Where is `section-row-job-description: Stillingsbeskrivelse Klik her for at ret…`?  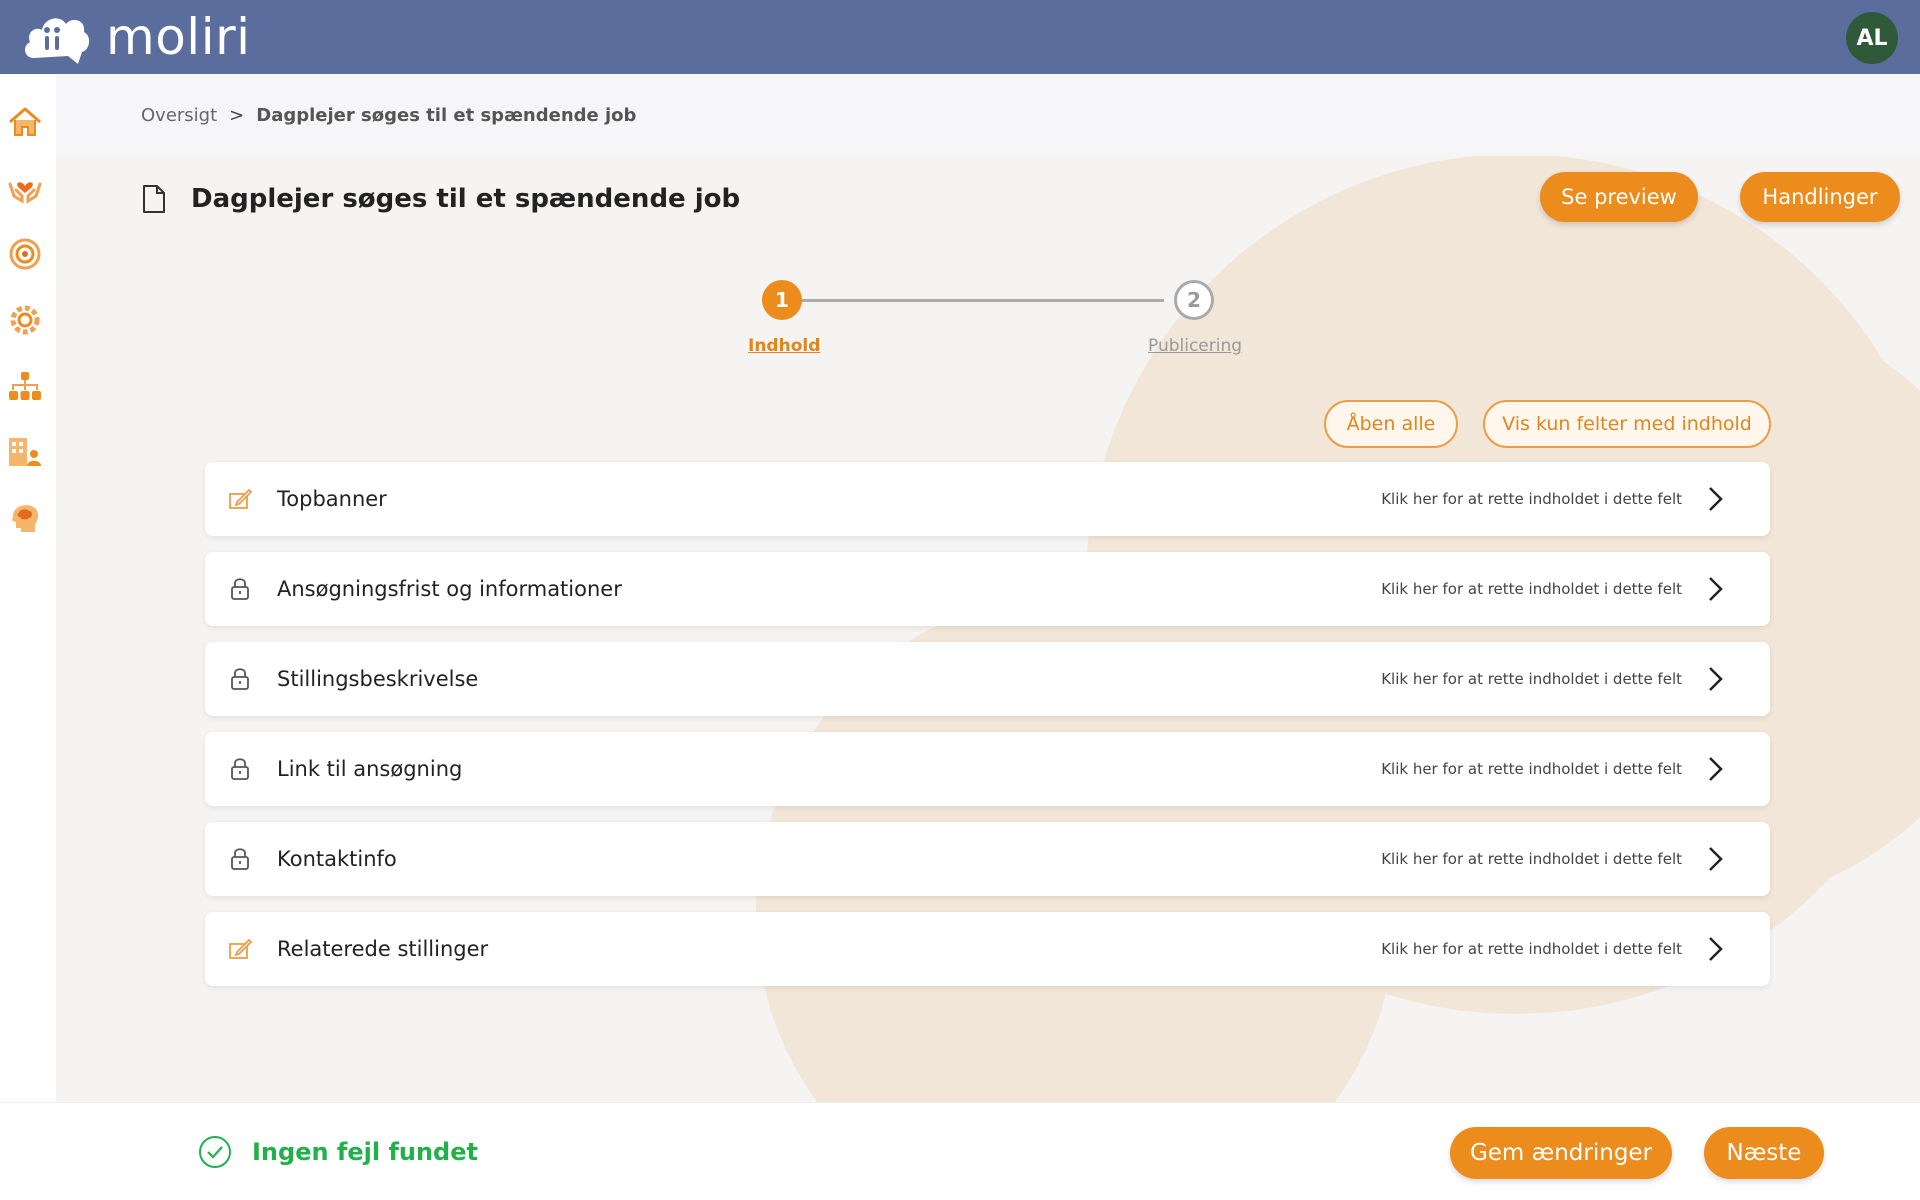 section-row-job-description: Stillingsbeskrivelse Klik her for at ret… is located at coordinates (987, 679).